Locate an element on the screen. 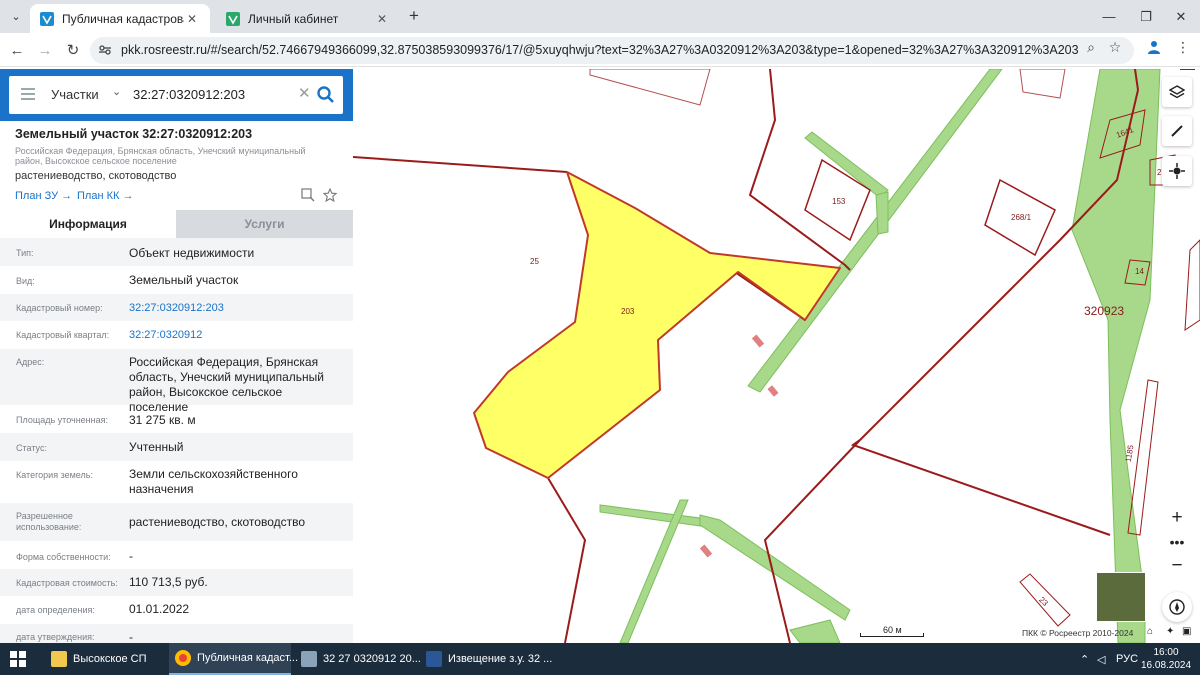 Image resolution: width=1200 pixels, height=675 pixels. zoom-to-object-icon is located at coordinates (308, 195).